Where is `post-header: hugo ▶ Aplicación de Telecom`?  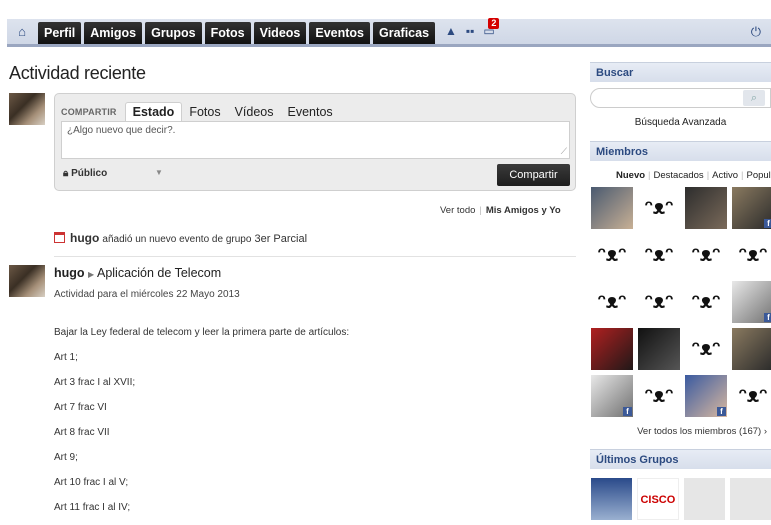
post-header: hugo ▶ Aplicación de Telecom is located at coordinates (137, 273).